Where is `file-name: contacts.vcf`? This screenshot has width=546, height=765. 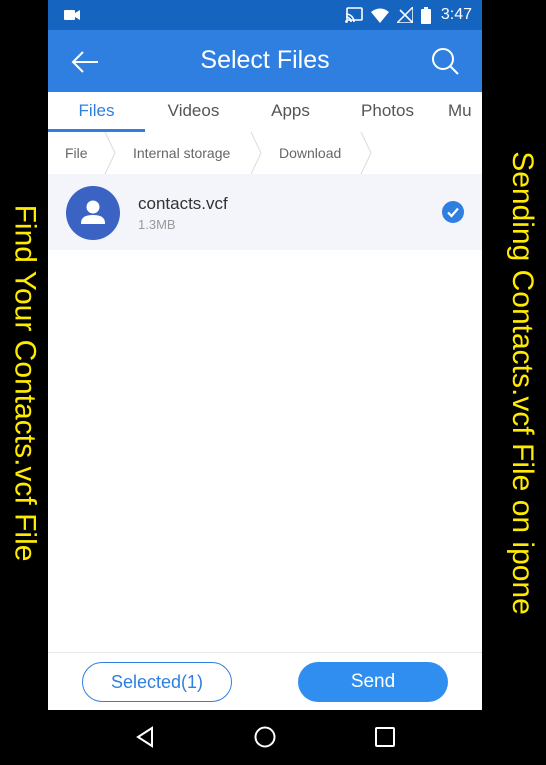 file-name: contacts.vcf is located at coordinates (183, 203).